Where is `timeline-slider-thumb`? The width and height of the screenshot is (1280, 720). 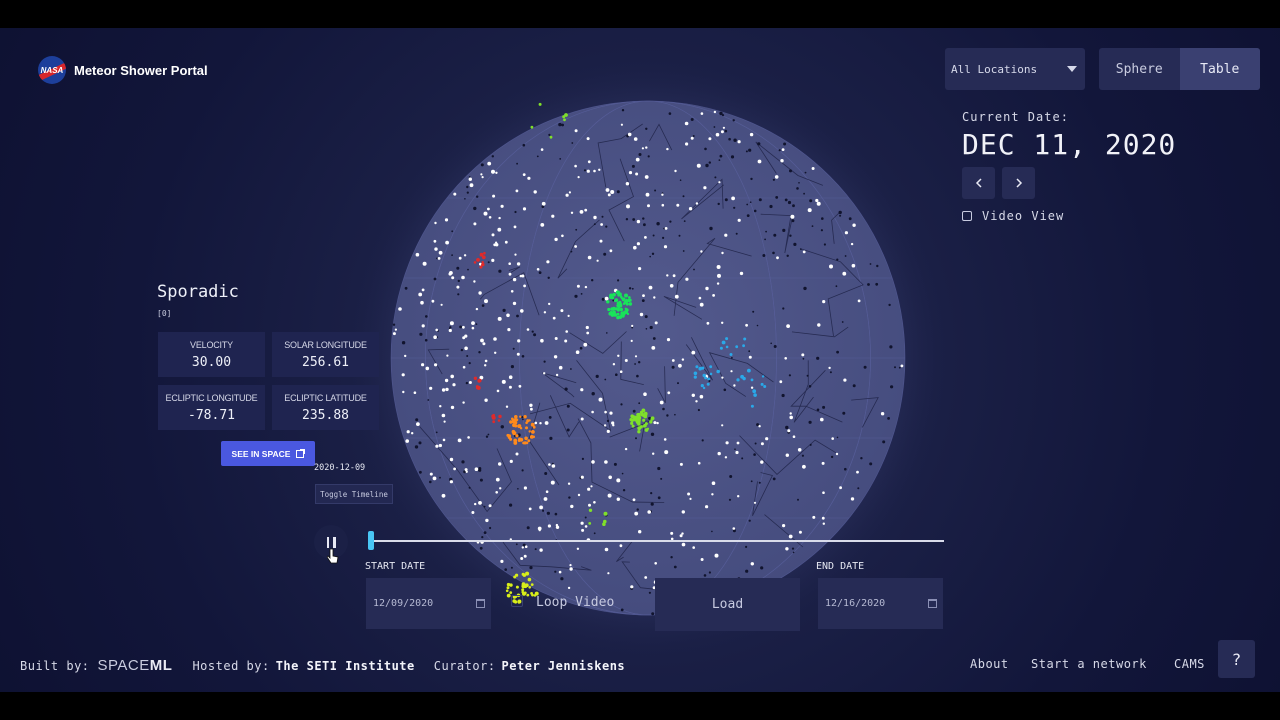 timeline-slider-thumb is located at coordinates (370, 540).